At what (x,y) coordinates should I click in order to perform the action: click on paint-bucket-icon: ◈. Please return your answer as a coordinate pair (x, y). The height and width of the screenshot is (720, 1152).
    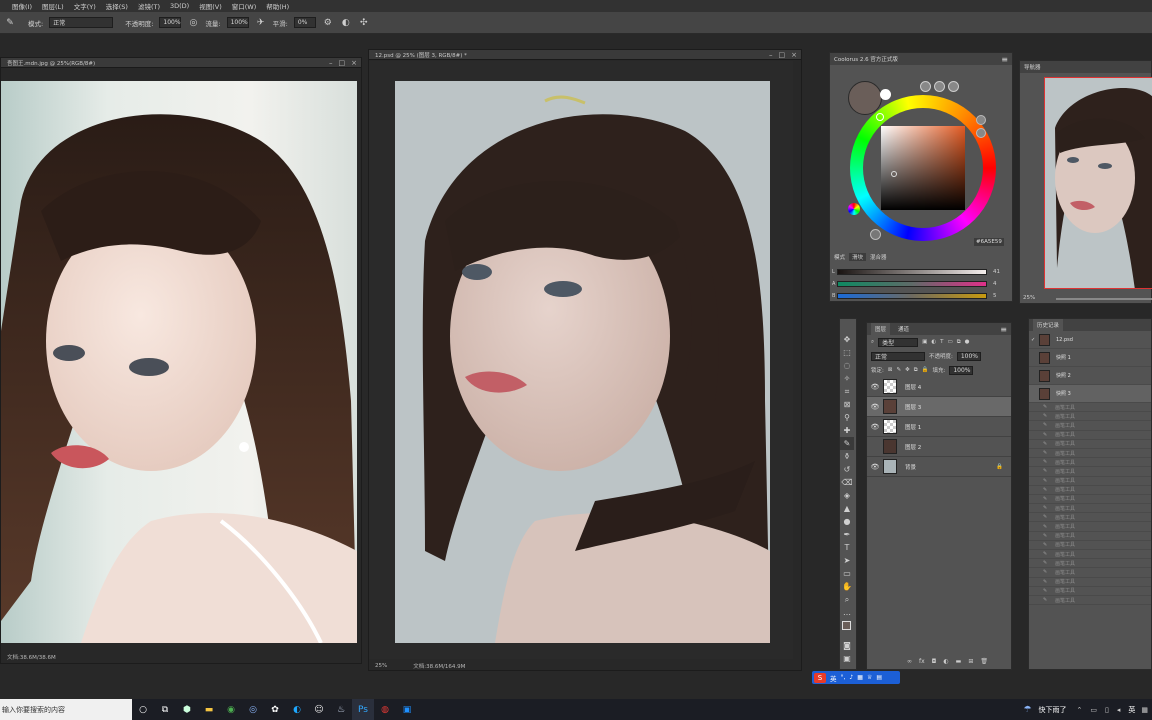
    Looking at the image, I should click on (847, 495).